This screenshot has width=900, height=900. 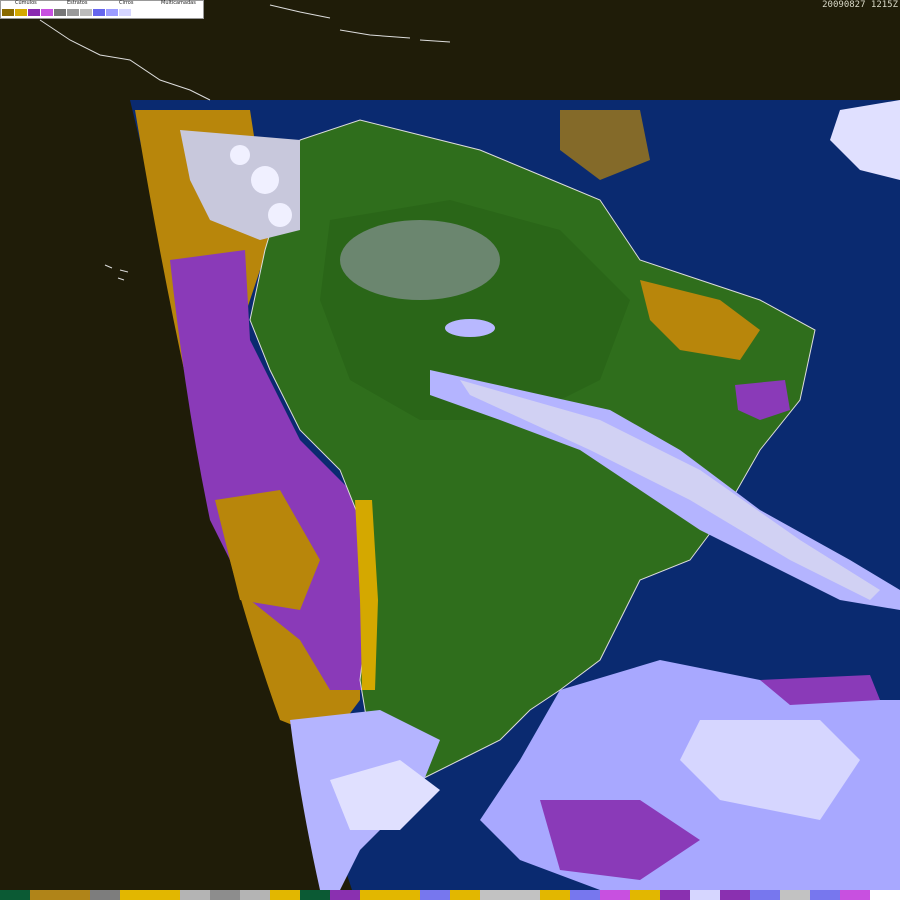 I want to click on caribbean-islands, so click(x=360, y=23).